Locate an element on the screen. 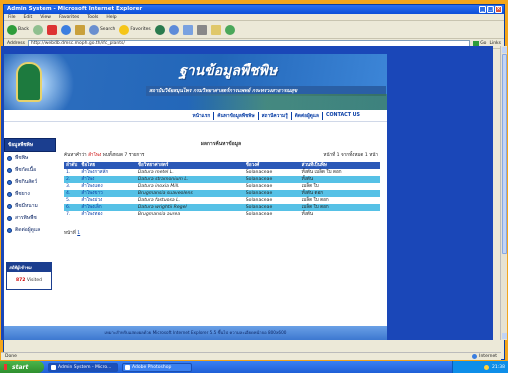  sidebar-item: พืชกินสัตว์ is located at coordinates (30, 182).